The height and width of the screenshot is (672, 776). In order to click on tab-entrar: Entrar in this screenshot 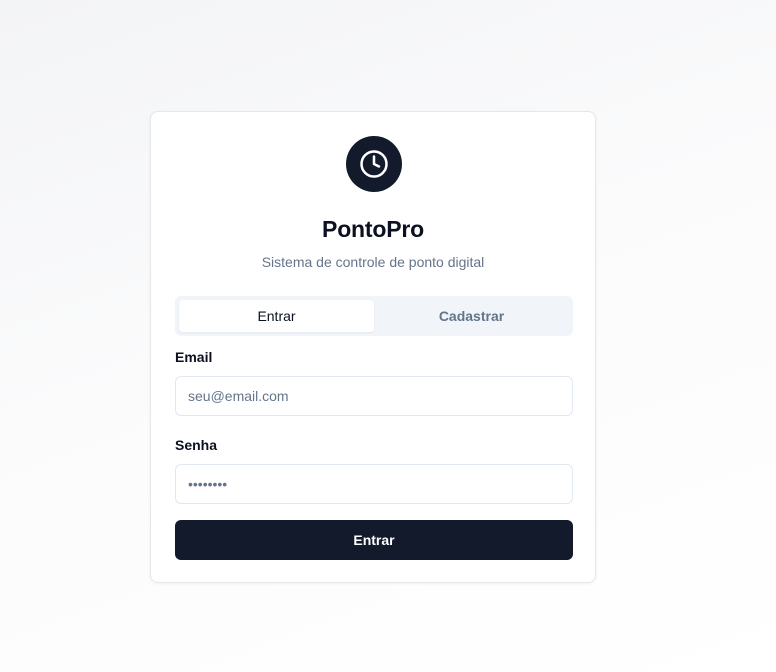, I will do `click(276, 316)`.